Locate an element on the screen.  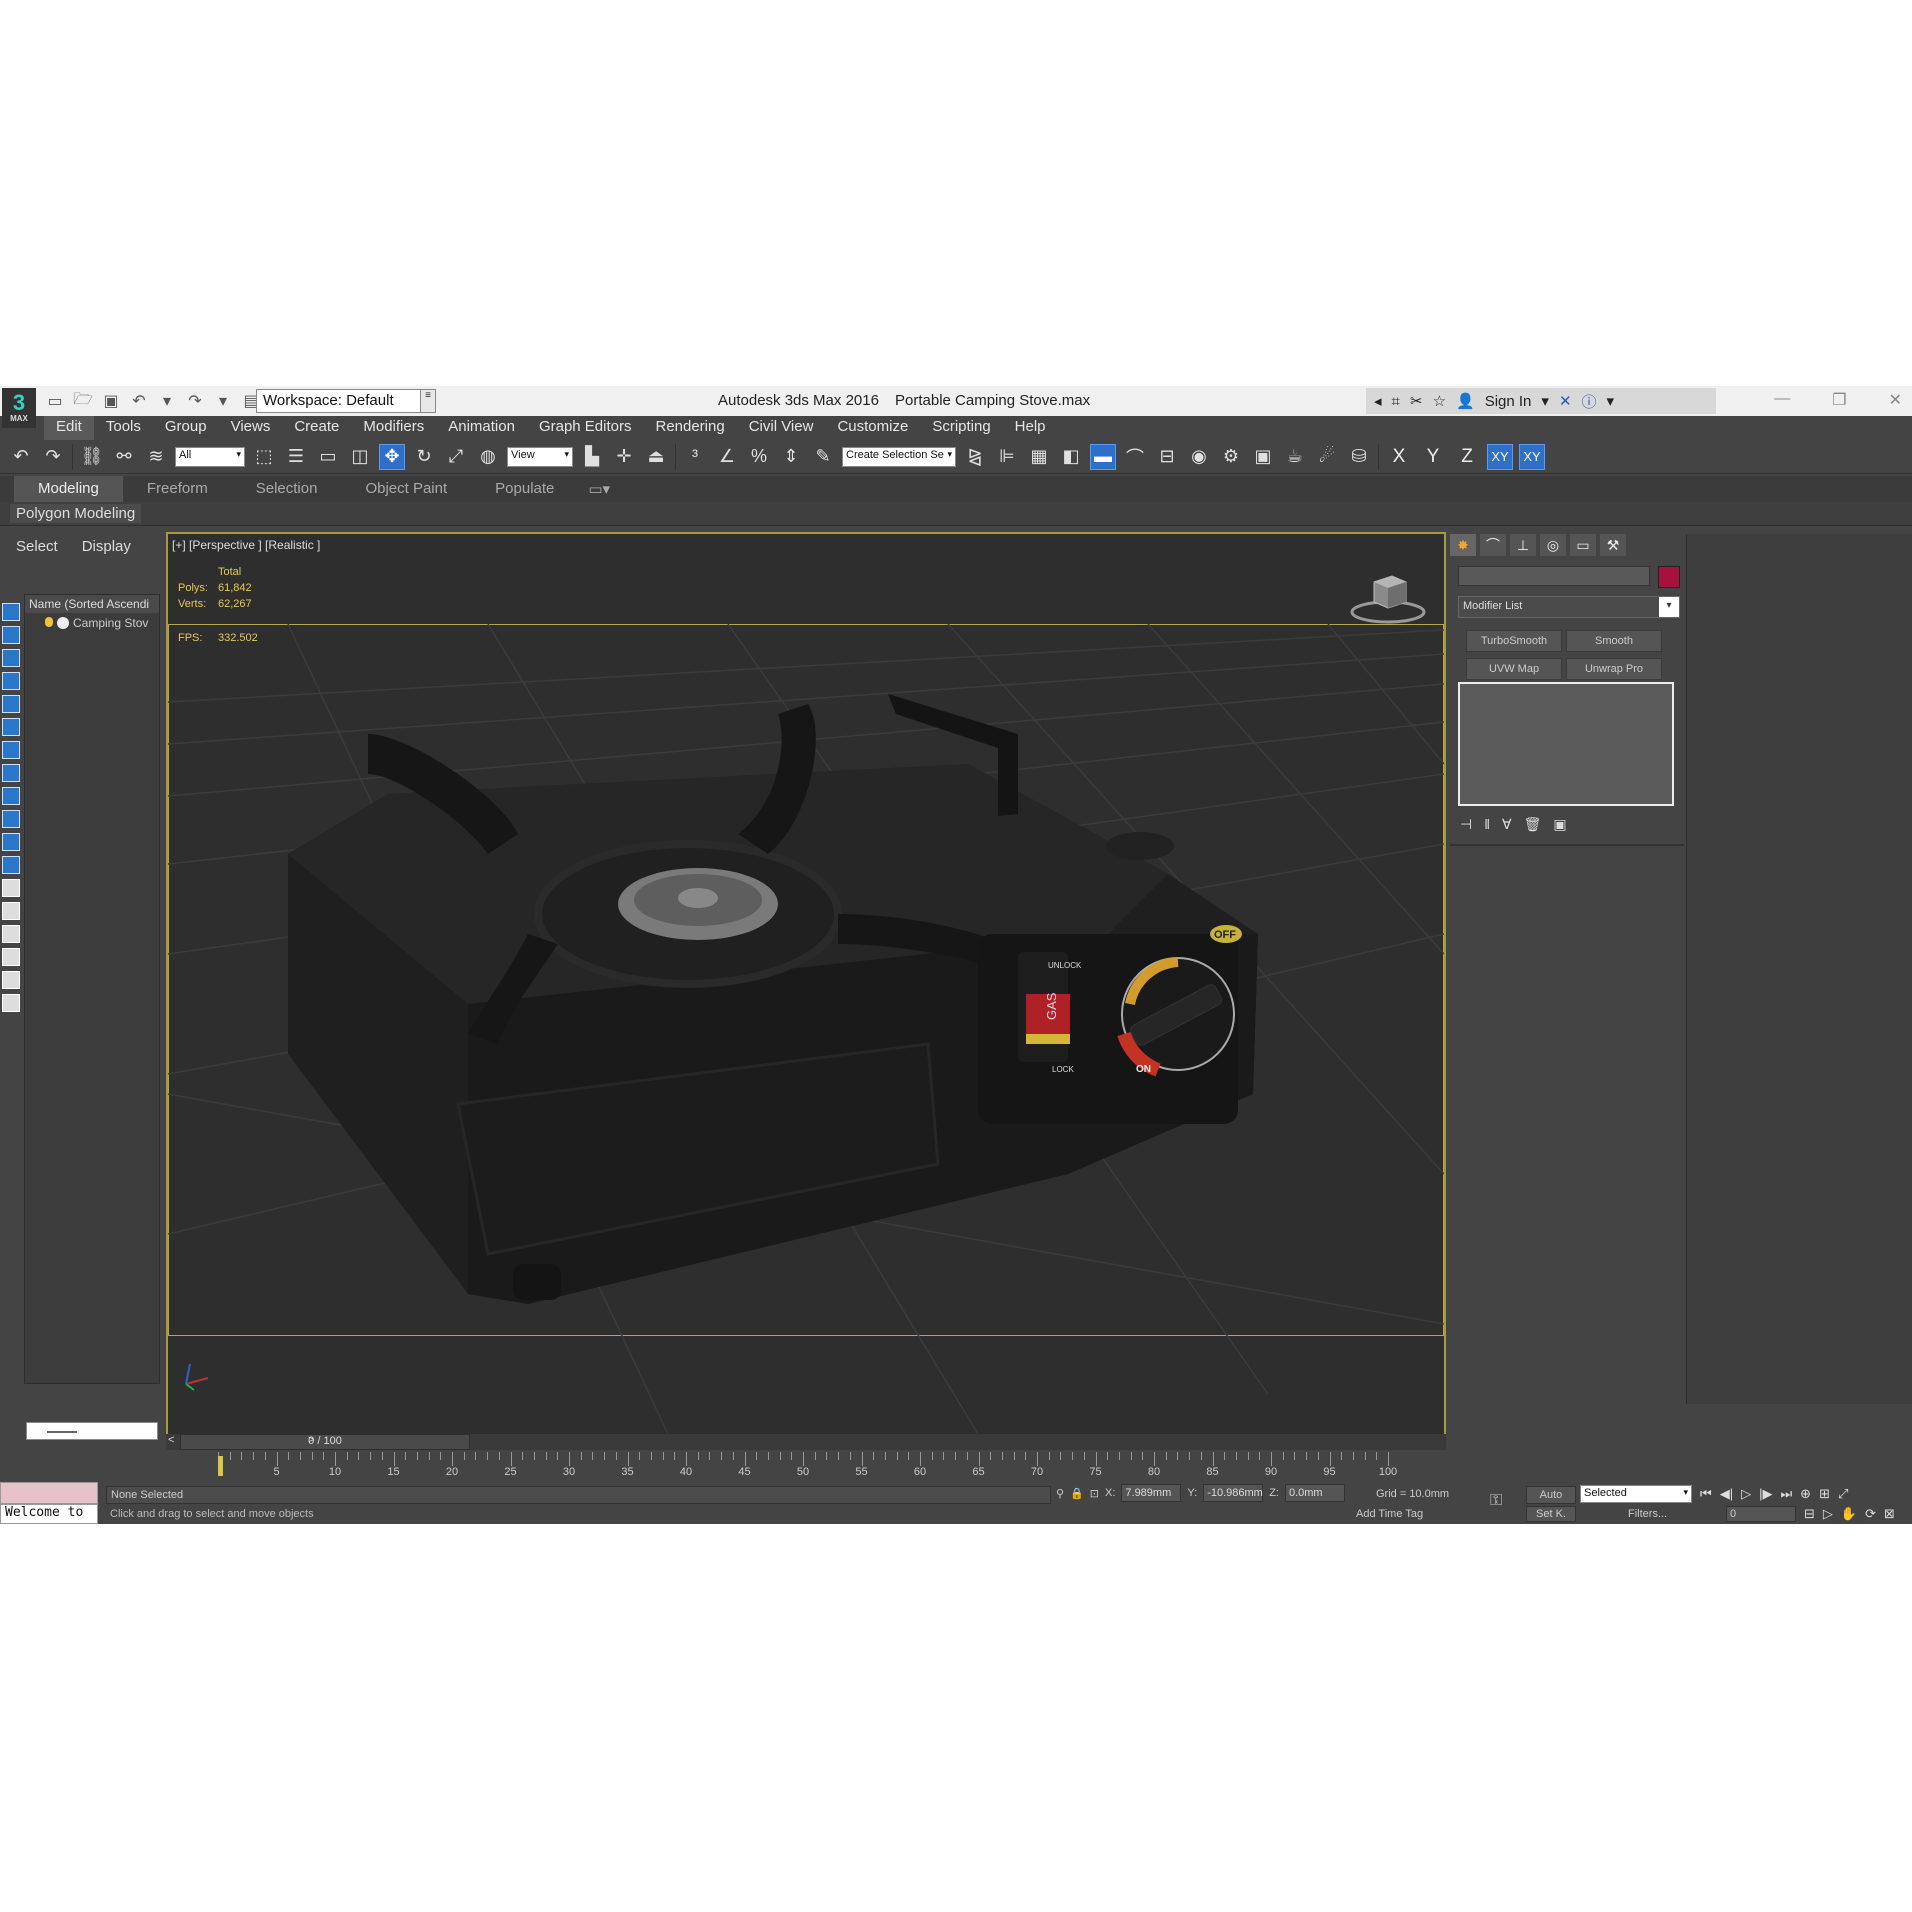
rotate-icon: ↻ is located at coordinates (424, 457).